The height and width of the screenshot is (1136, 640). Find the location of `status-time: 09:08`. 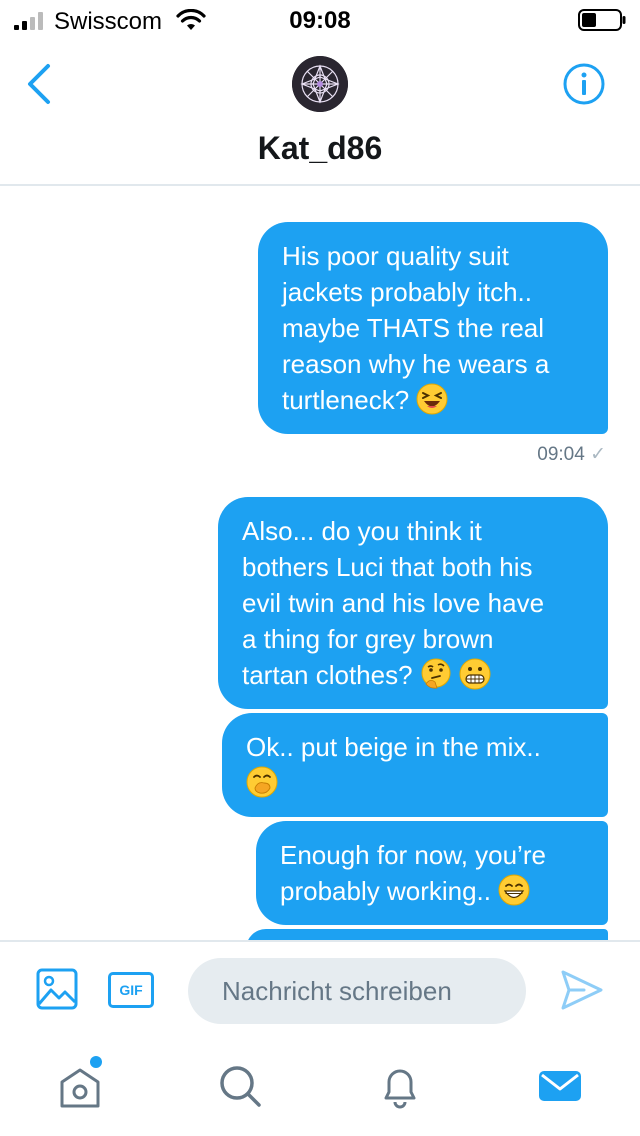

status-time: 09:08 is located at coordinates (320, 20).